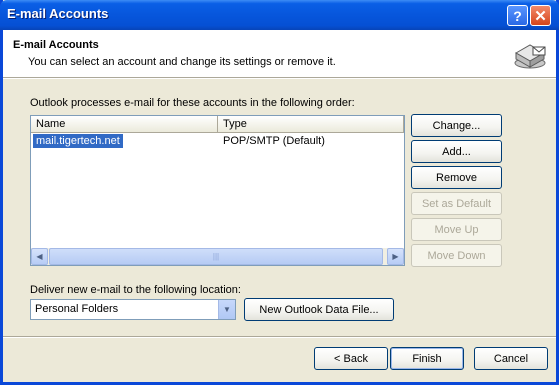  I want to click on account-name: mail.tigertech.net, so click(78, 141).